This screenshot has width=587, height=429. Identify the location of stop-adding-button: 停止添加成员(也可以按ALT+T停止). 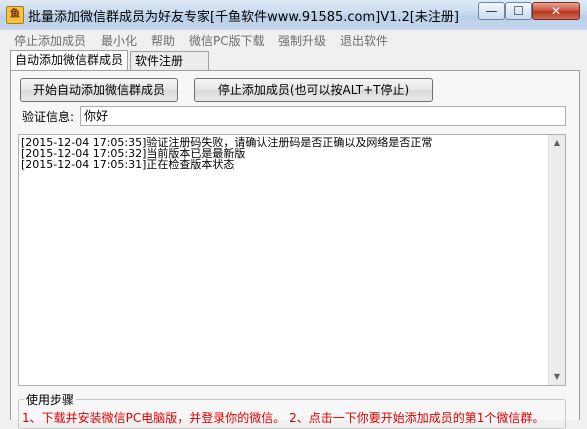
(313, 90).